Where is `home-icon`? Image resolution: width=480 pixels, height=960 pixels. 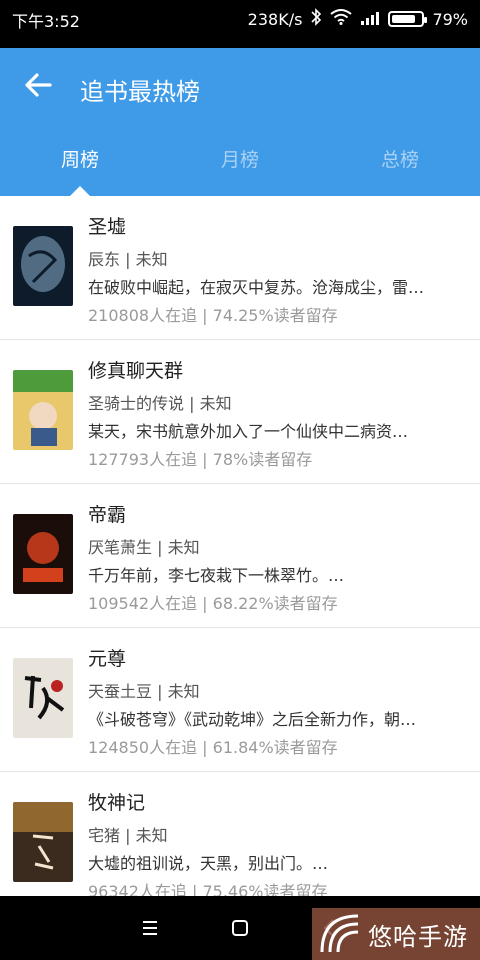
home-icon is located at coordinates (240, 928).